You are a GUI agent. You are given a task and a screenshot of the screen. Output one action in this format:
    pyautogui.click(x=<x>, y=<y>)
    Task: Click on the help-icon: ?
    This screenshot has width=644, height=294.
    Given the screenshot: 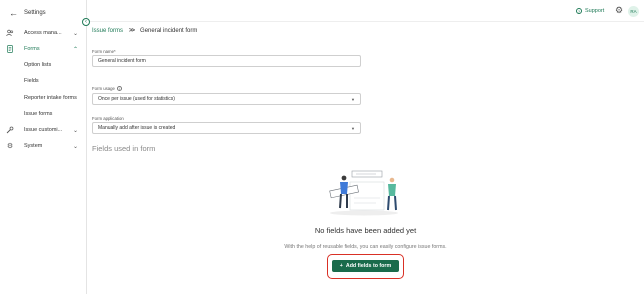 What is the action you would take?
    pyautogui.click(x=579, y=11)
    